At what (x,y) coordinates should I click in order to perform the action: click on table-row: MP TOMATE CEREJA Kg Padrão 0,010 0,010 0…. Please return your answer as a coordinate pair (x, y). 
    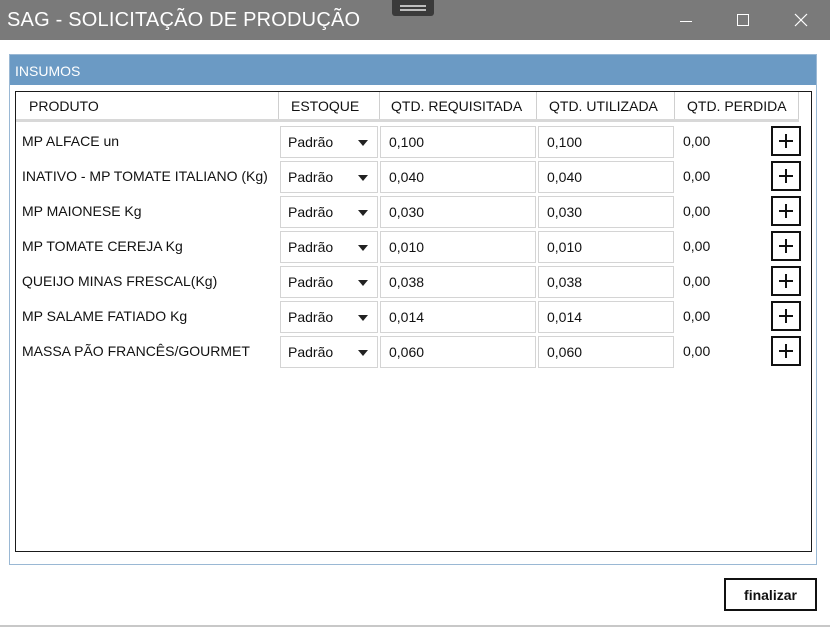
    Looking at the image, I should click on (413, 245).